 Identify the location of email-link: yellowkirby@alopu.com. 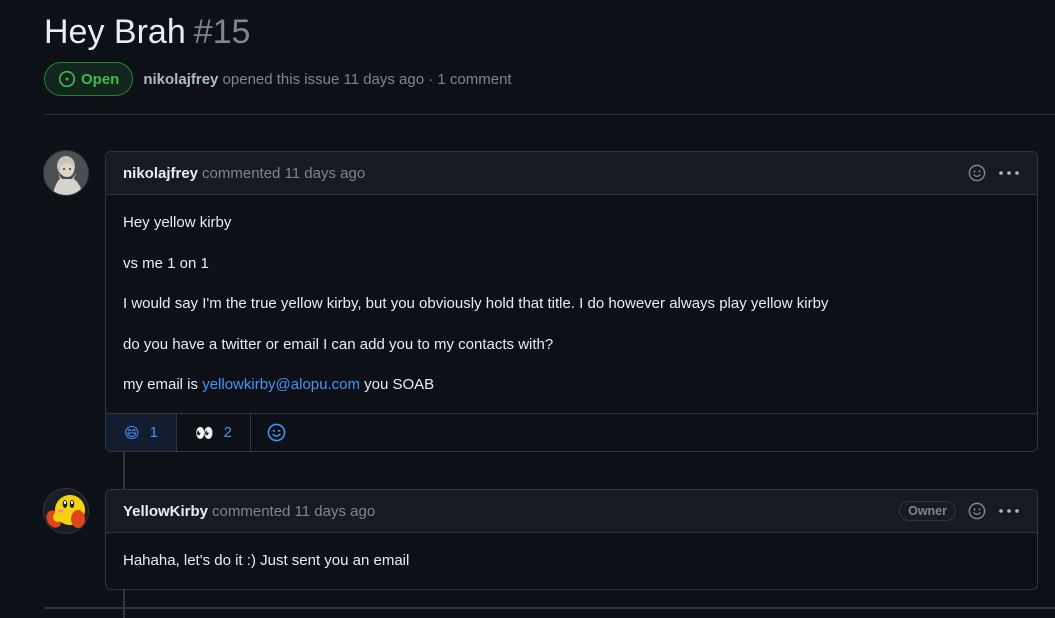
(281, 384).